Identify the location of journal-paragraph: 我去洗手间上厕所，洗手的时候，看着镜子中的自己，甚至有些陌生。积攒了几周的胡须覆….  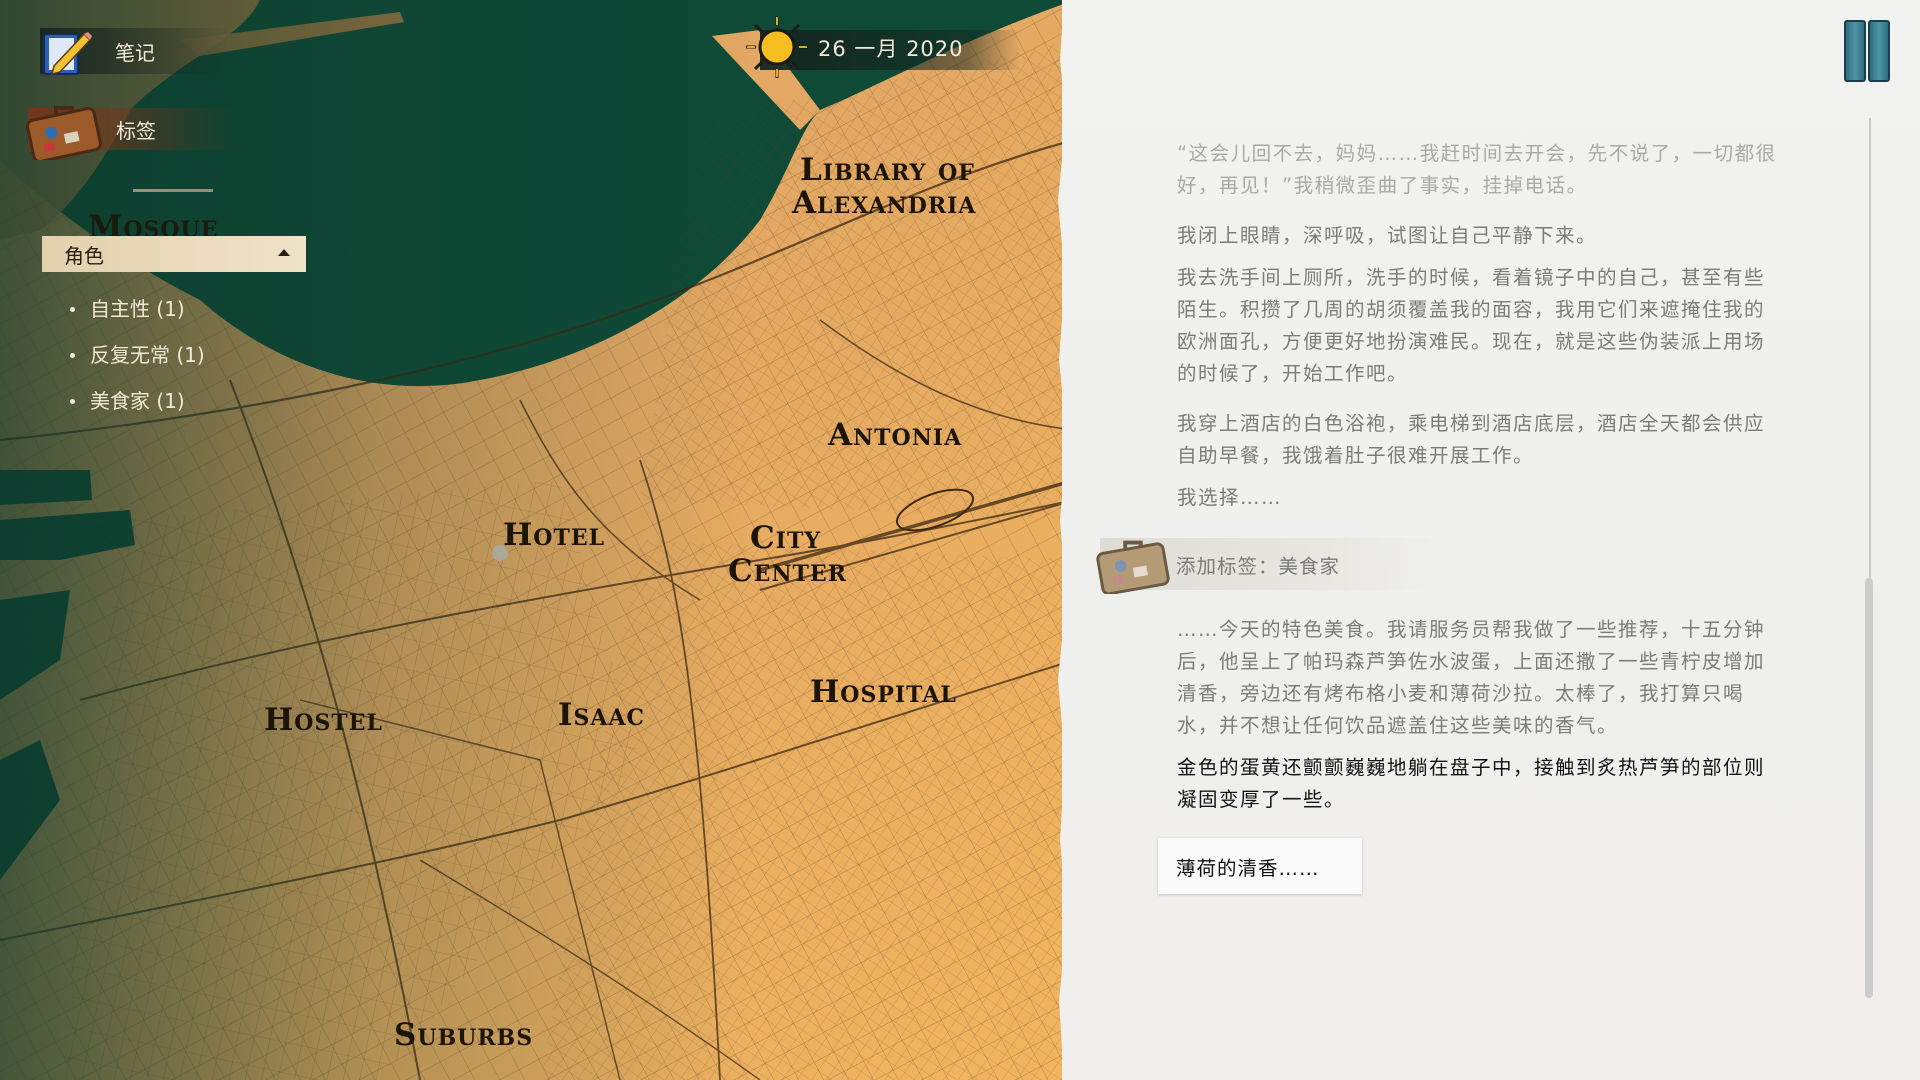
(1471, 325).